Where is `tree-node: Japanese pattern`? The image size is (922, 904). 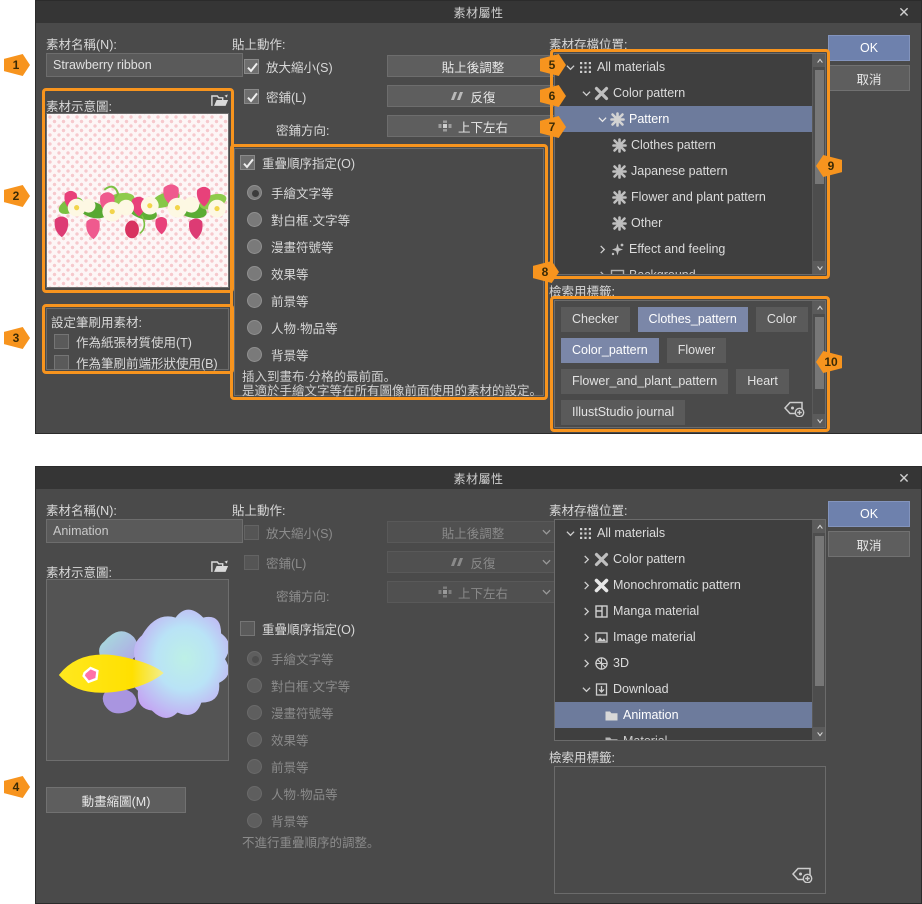
tree-node: Japanese pattern is located at coordinates (683, 171).